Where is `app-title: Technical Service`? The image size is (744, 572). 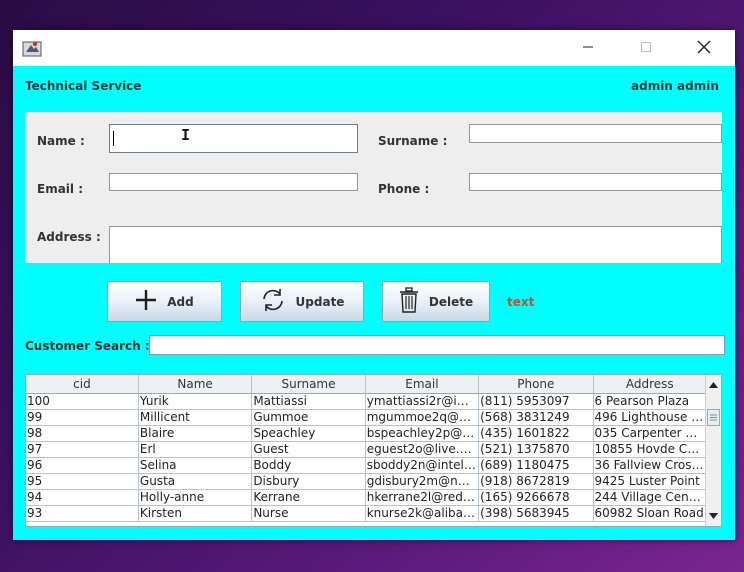 app-title: Technical Service is located at coordinates (83, 86).